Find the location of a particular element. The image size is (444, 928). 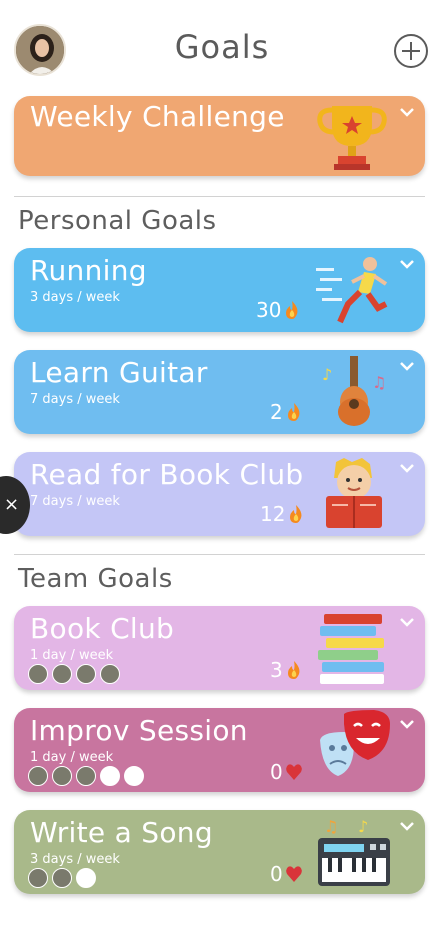

keyboard-illustration: ♫ ♪ is located at coordinates (354, 851).